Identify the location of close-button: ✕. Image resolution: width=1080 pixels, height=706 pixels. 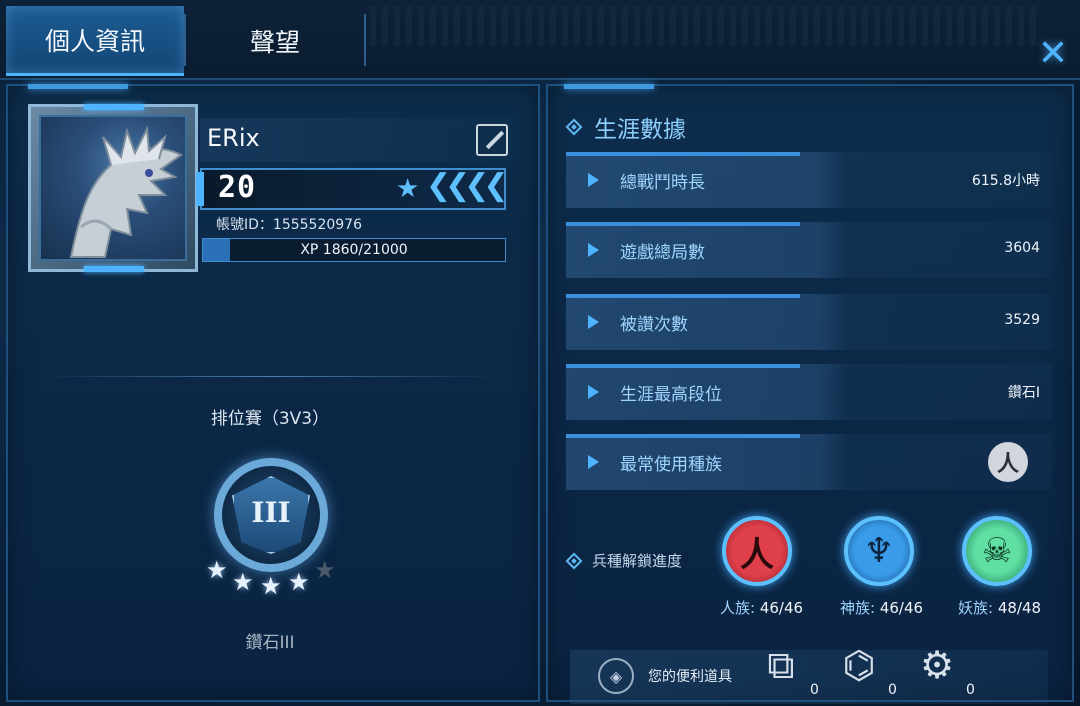
(1053, 53).